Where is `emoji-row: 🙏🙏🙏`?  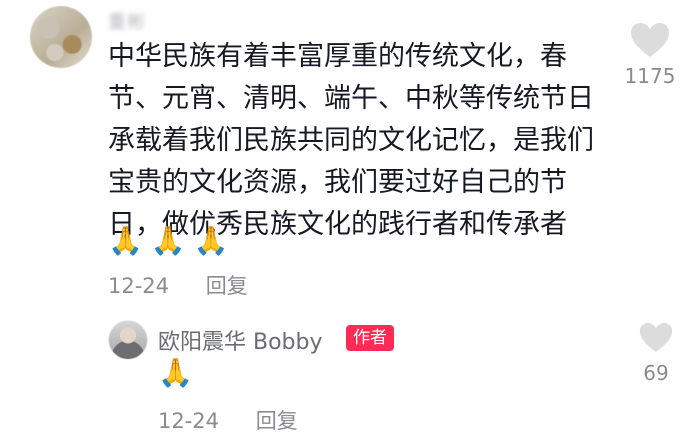 emoji-row: 🙏🙏🙏 is located at coordinates (172, 240).